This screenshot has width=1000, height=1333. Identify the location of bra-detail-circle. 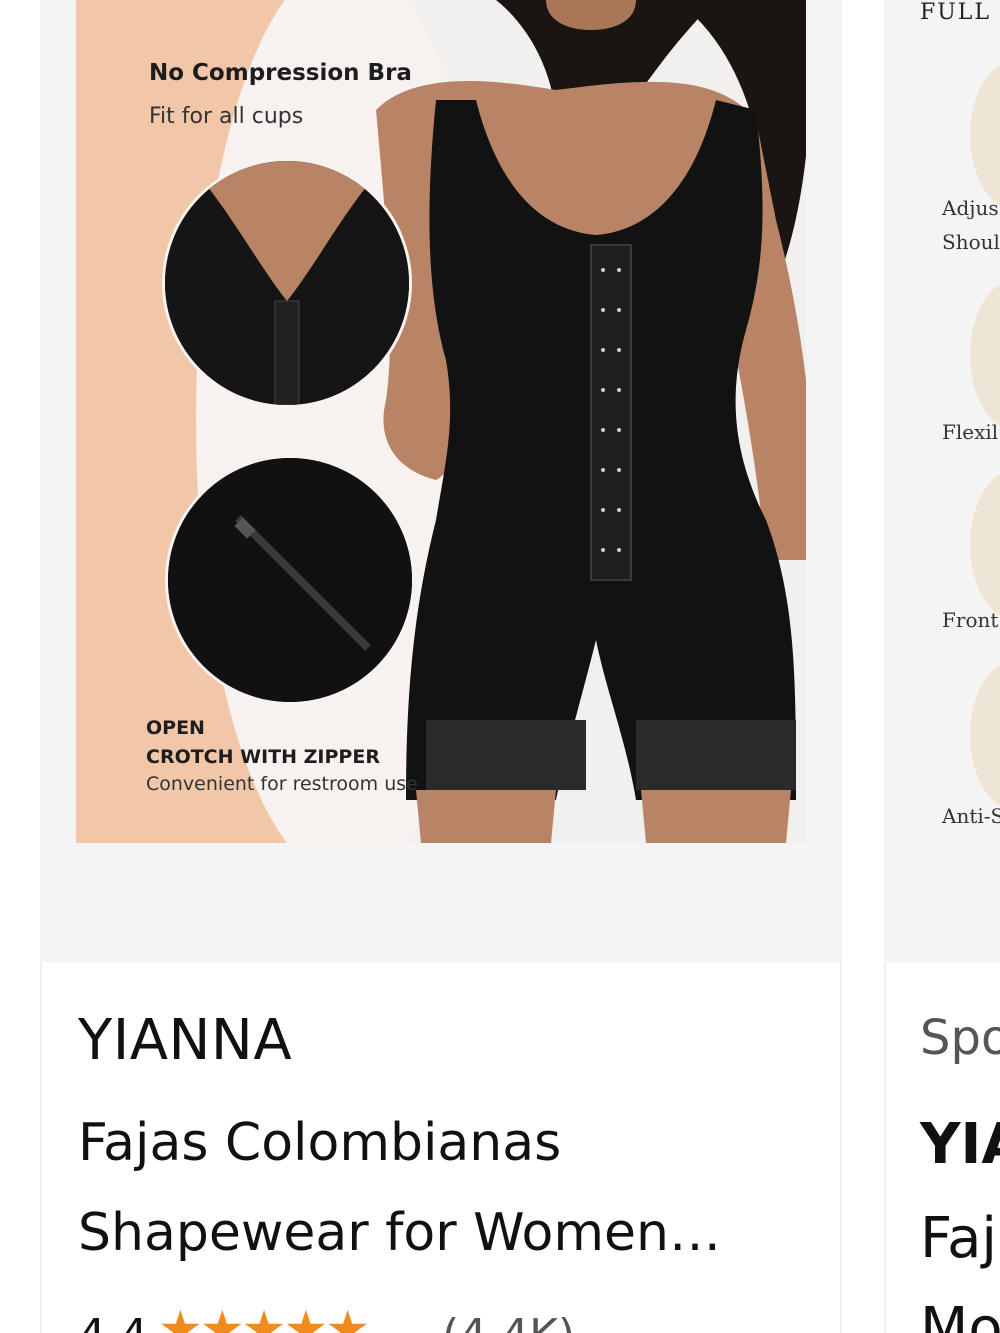
(287, 283).